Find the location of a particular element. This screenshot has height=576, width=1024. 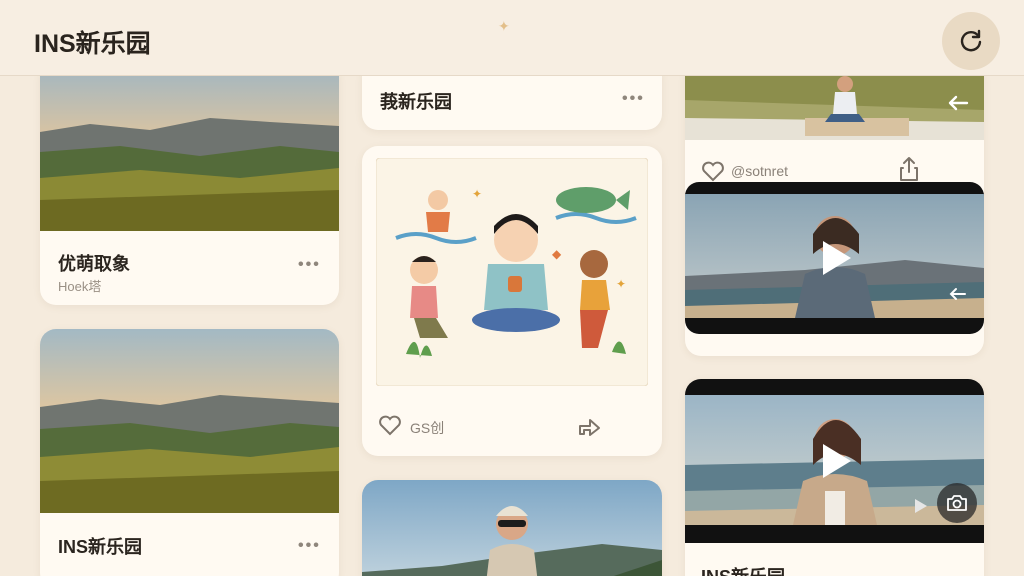

card-title: 莪新乐园 is located at coordinates (416, 102).